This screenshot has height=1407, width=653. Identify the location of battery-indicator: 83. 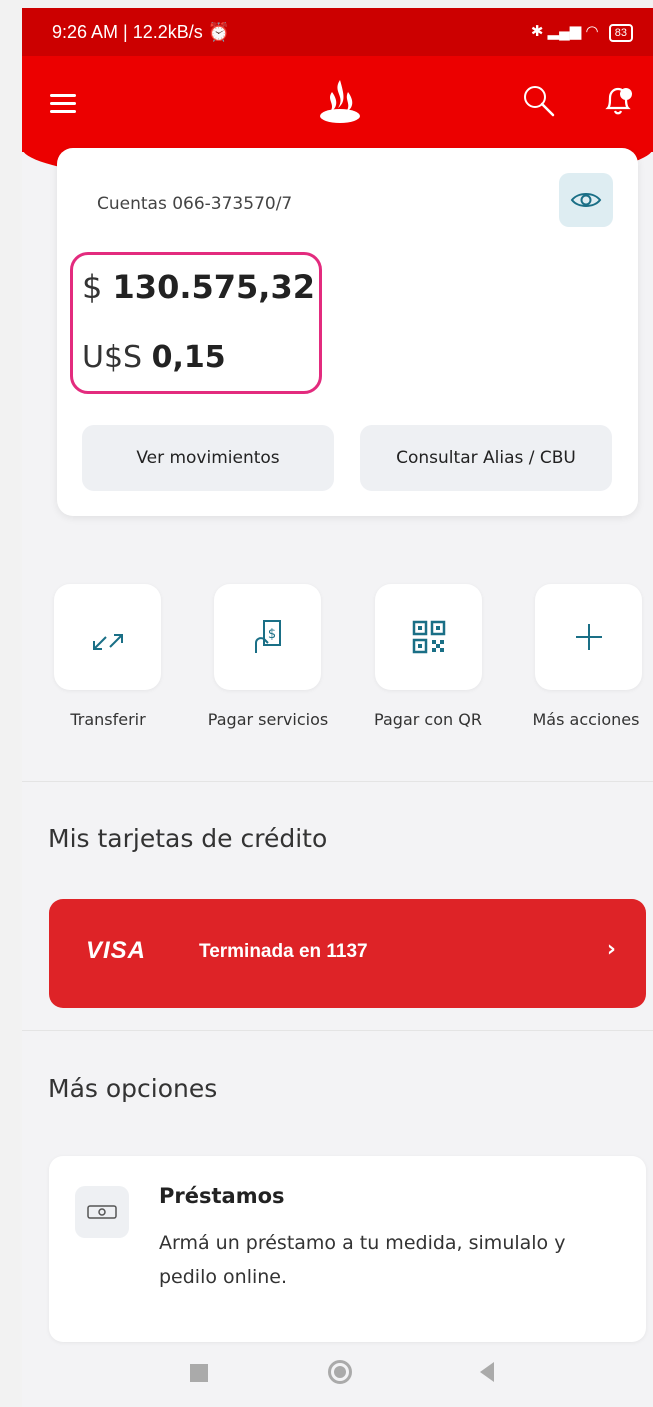
(620, 33).